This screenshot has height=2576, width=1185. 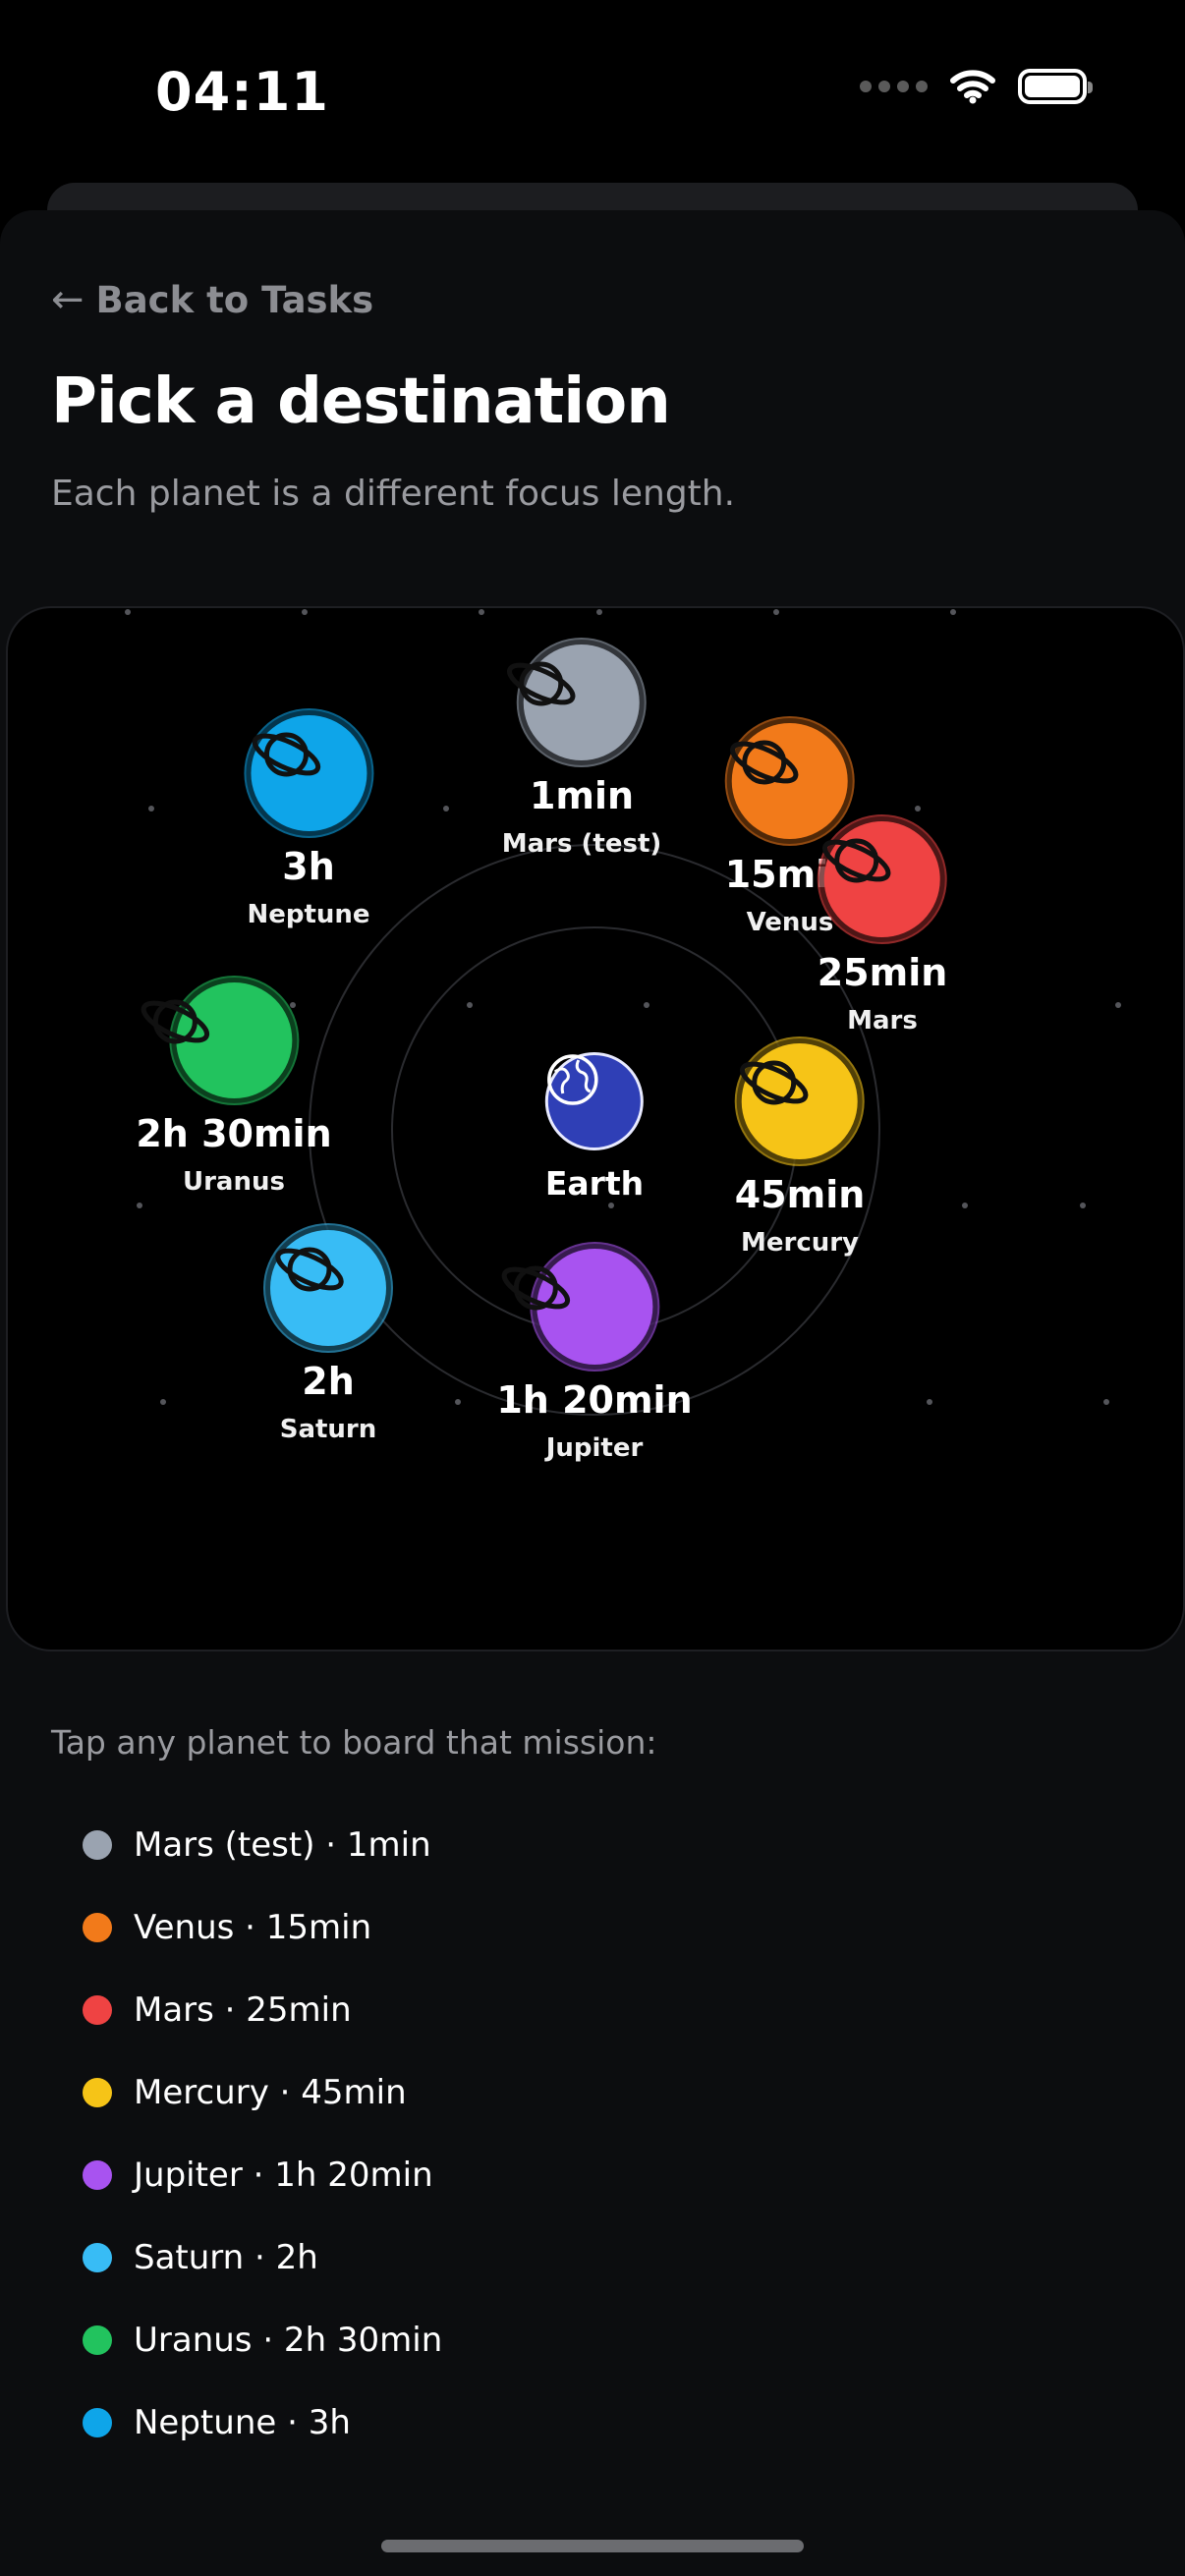 I want to click on mission-label: Neptune · 3h, so click(x=243, y=2422).